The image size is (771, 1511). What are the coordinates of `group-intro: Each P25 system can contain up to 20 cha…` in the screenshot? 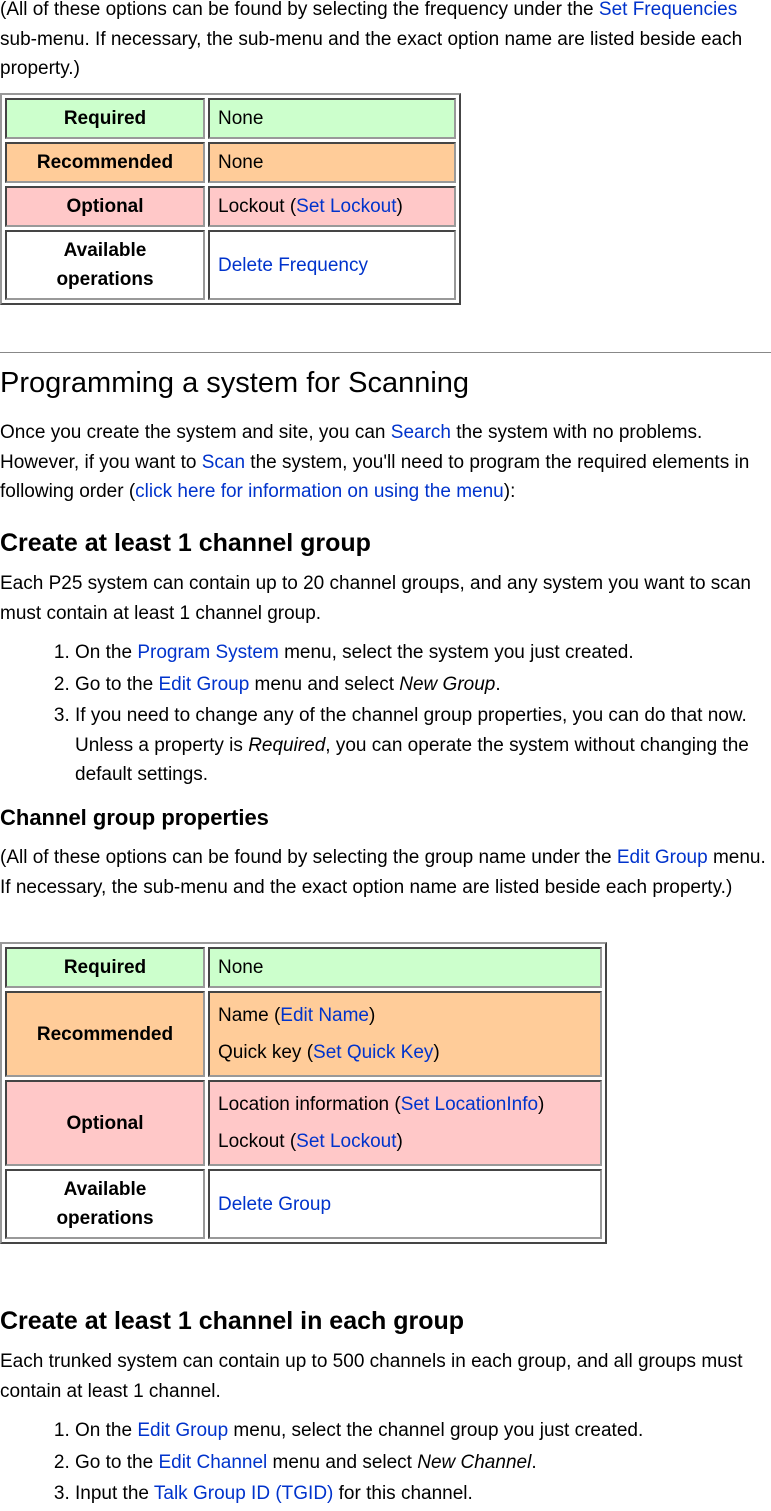 It's located at (385, 598).